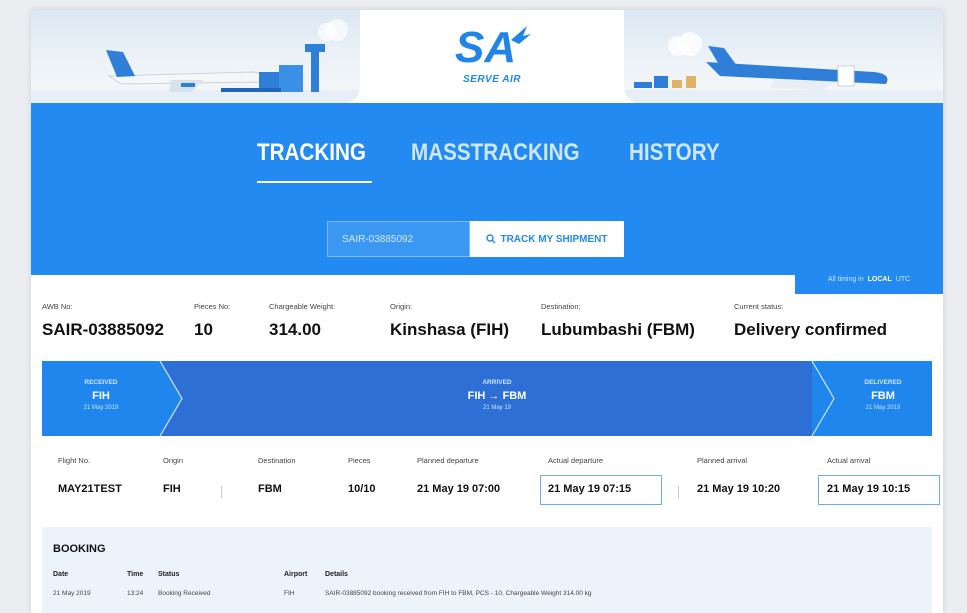  I want to click on booking-status: Booking Received, so click(184, 593).